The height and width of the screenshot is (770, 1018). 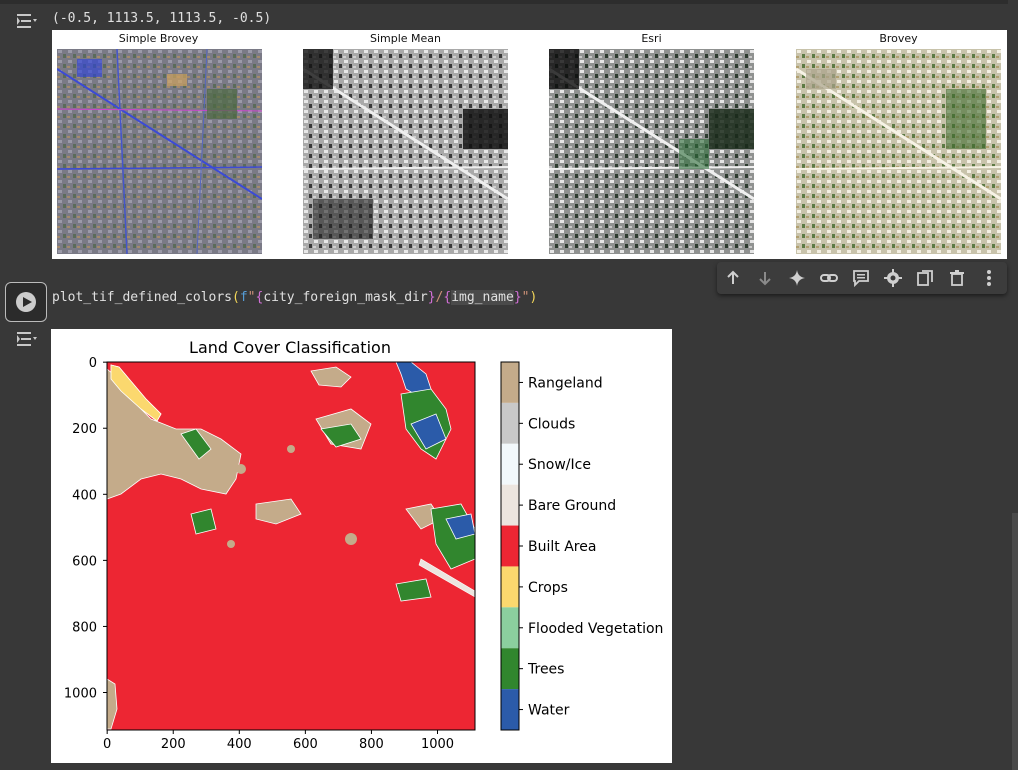 I want to click on y-tick-label: 400, so click(x=84, y=495).